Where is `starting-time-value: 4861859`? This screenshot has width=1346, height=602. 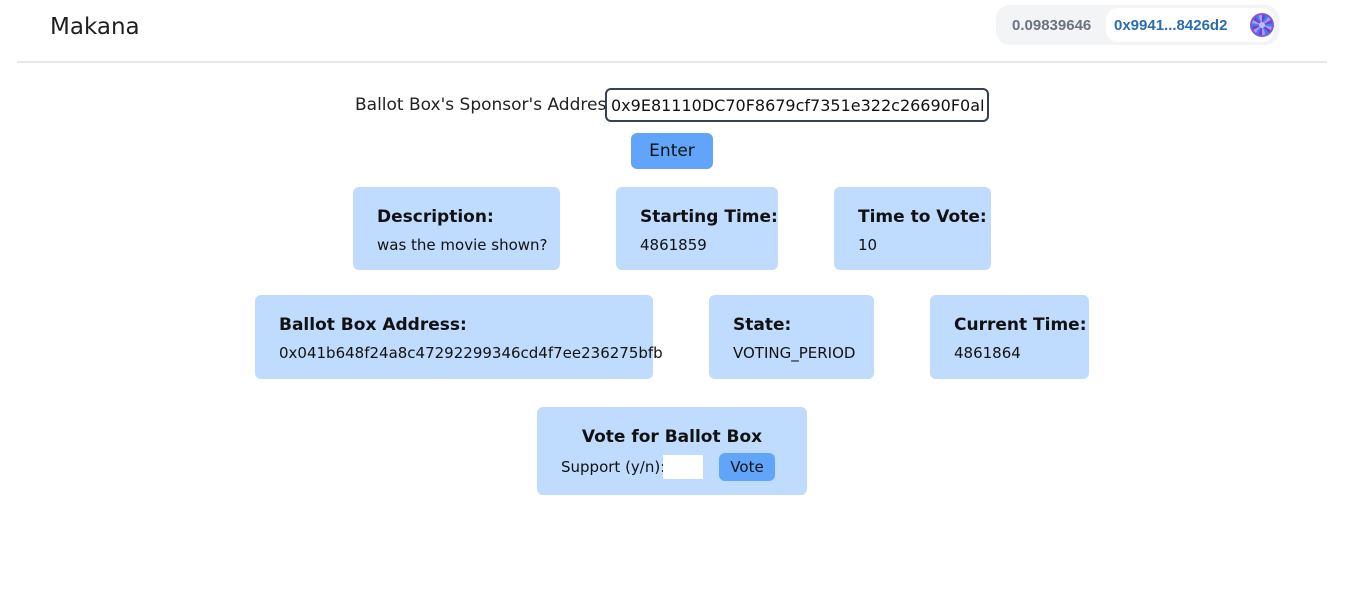 starting-time-value: 4861859 is located at coordinates (673, 245).